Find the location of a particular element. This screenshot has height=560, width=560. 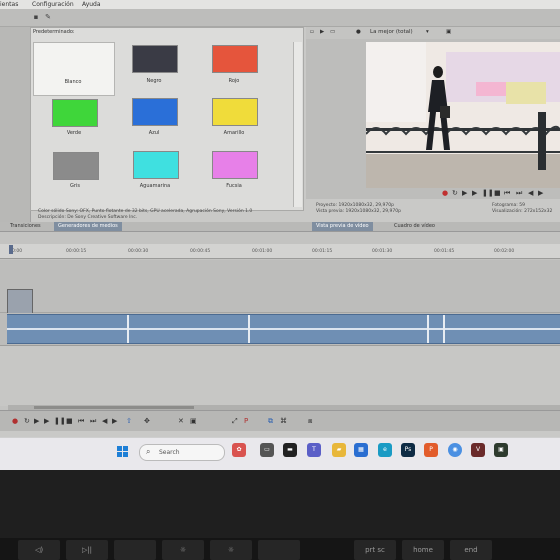

file-explorer-icon: ▰ is located at coordinates (339, 450).